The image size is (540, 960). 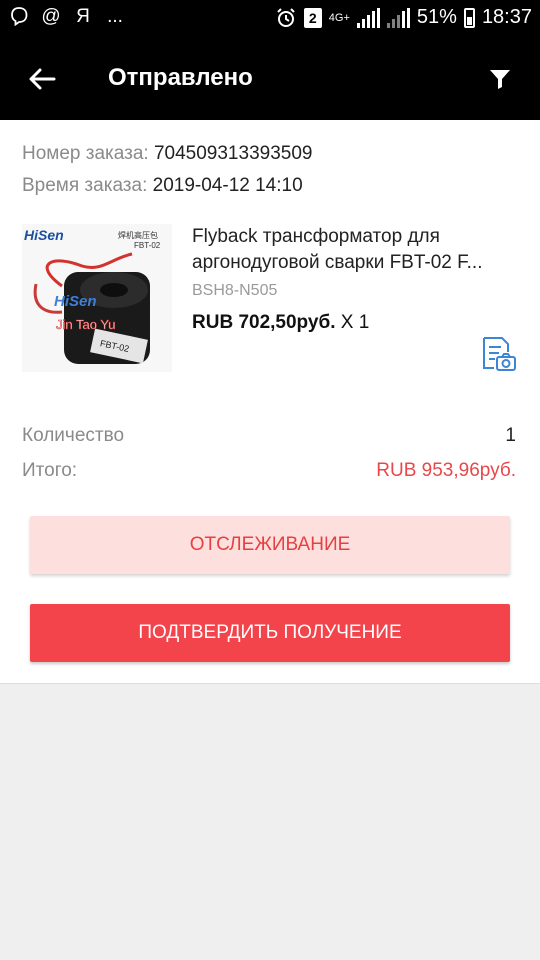 I want to click on filter-button, so click(x=500, y=79).